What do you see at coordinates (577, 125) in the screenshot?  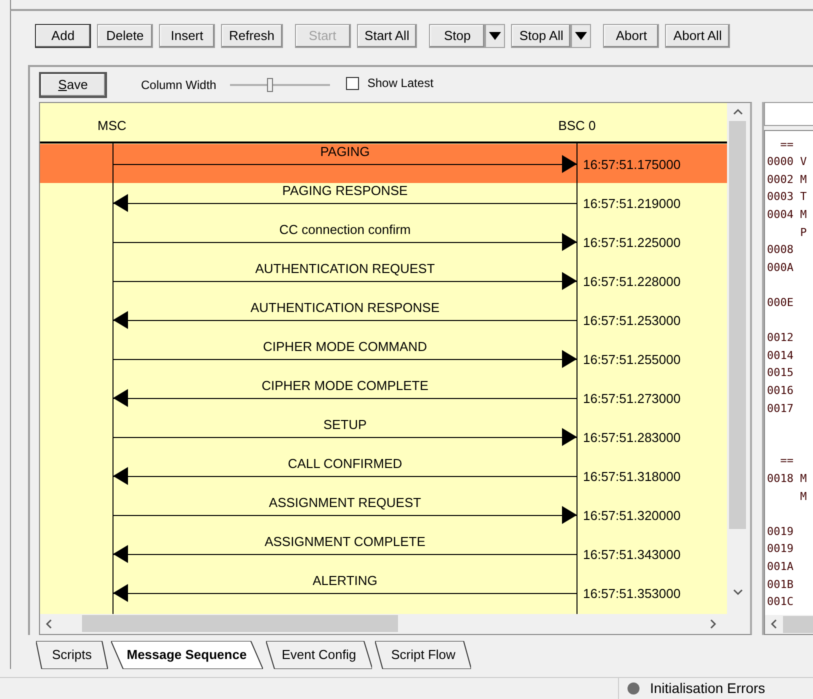 I see `entity-label: BSC 0` at bounding box center [577, 125].